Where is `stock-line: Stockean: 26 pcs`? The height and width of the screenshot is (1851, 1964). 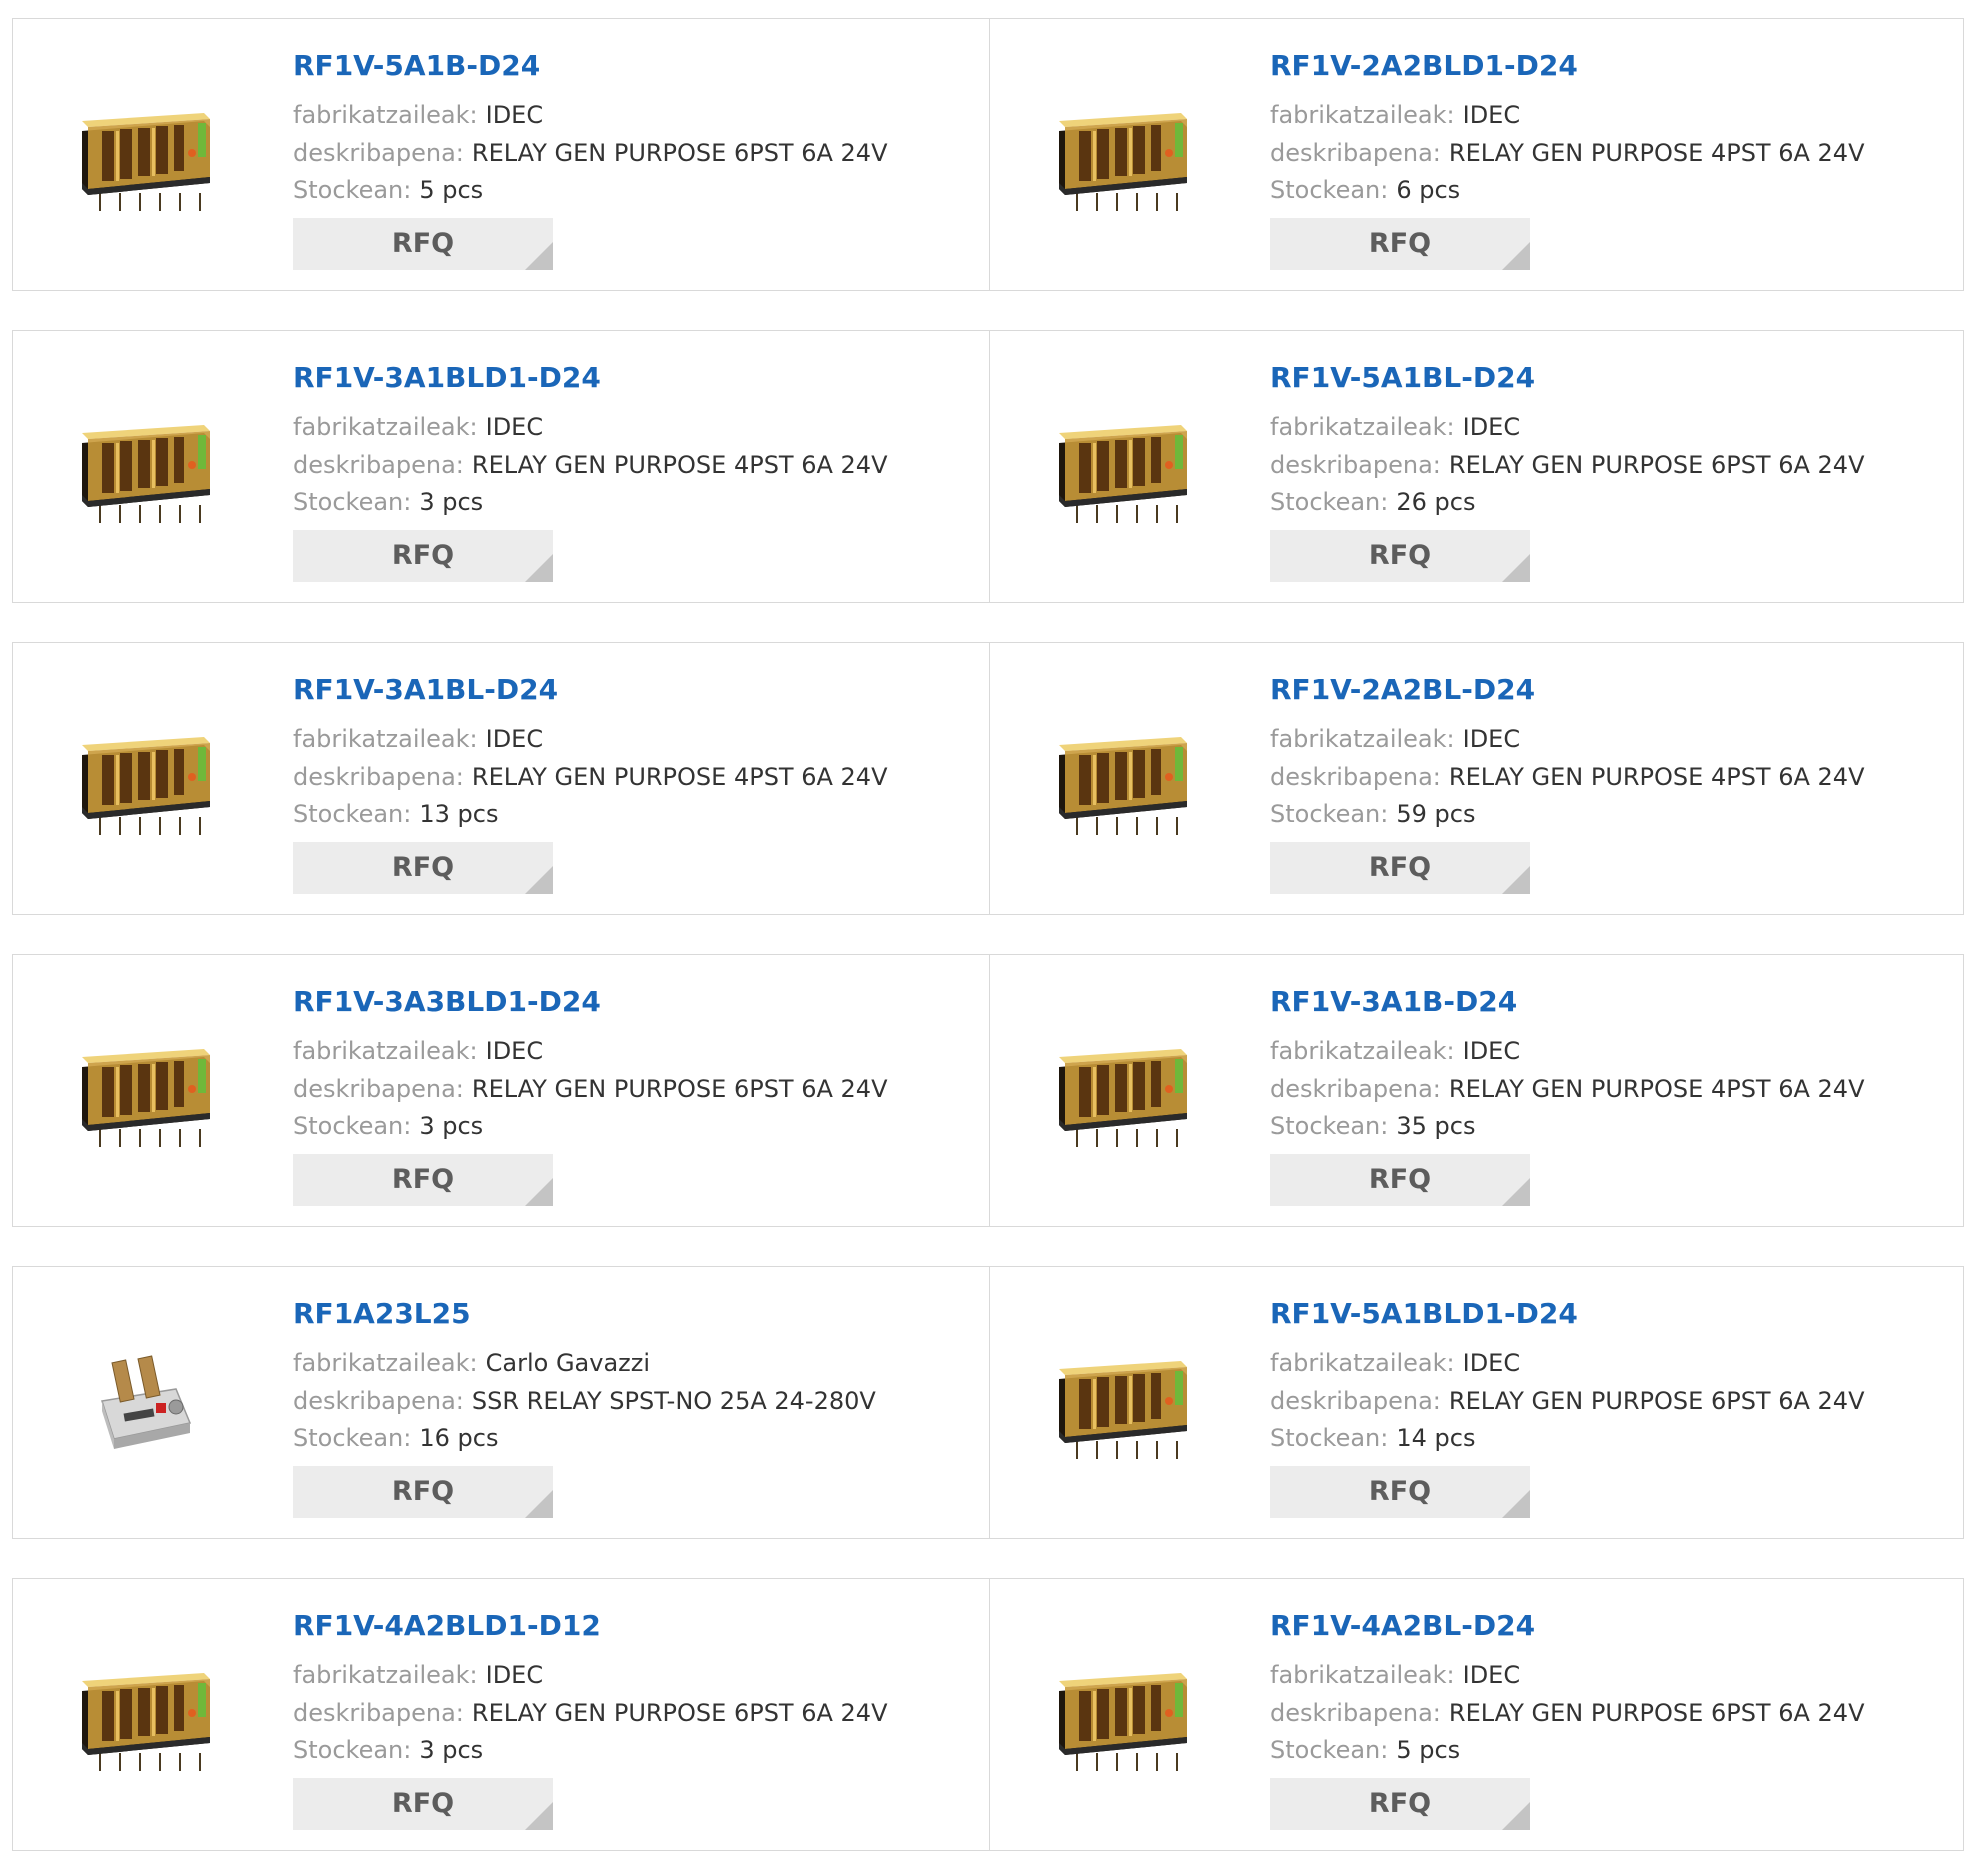 stock-line: Stockean: 26 pcs is located at coordinates (1372, 502).